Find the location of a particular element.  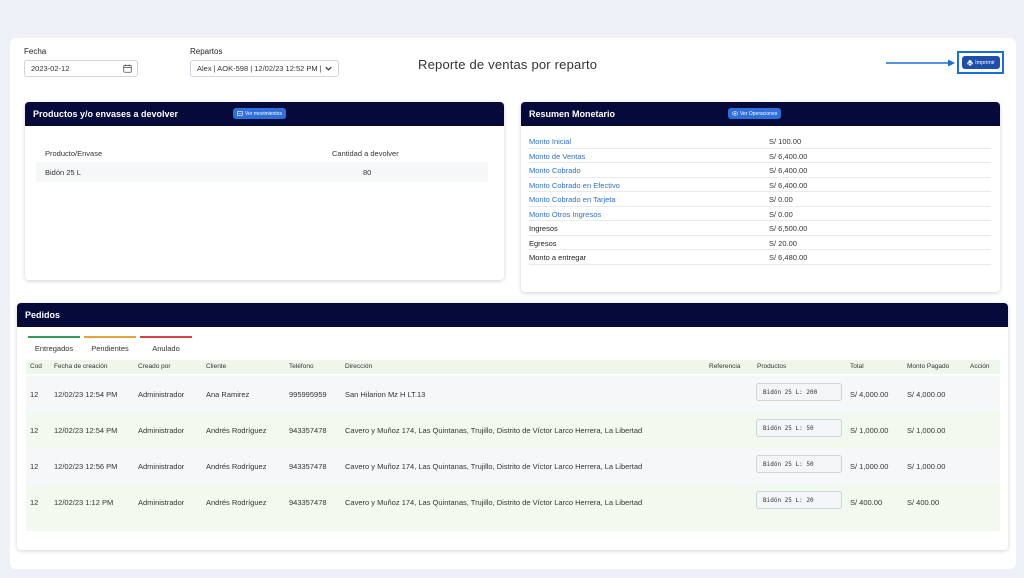

resumen-card-header: Resumen Monetario Ver Operaciones is located at coordinates (760, 114).